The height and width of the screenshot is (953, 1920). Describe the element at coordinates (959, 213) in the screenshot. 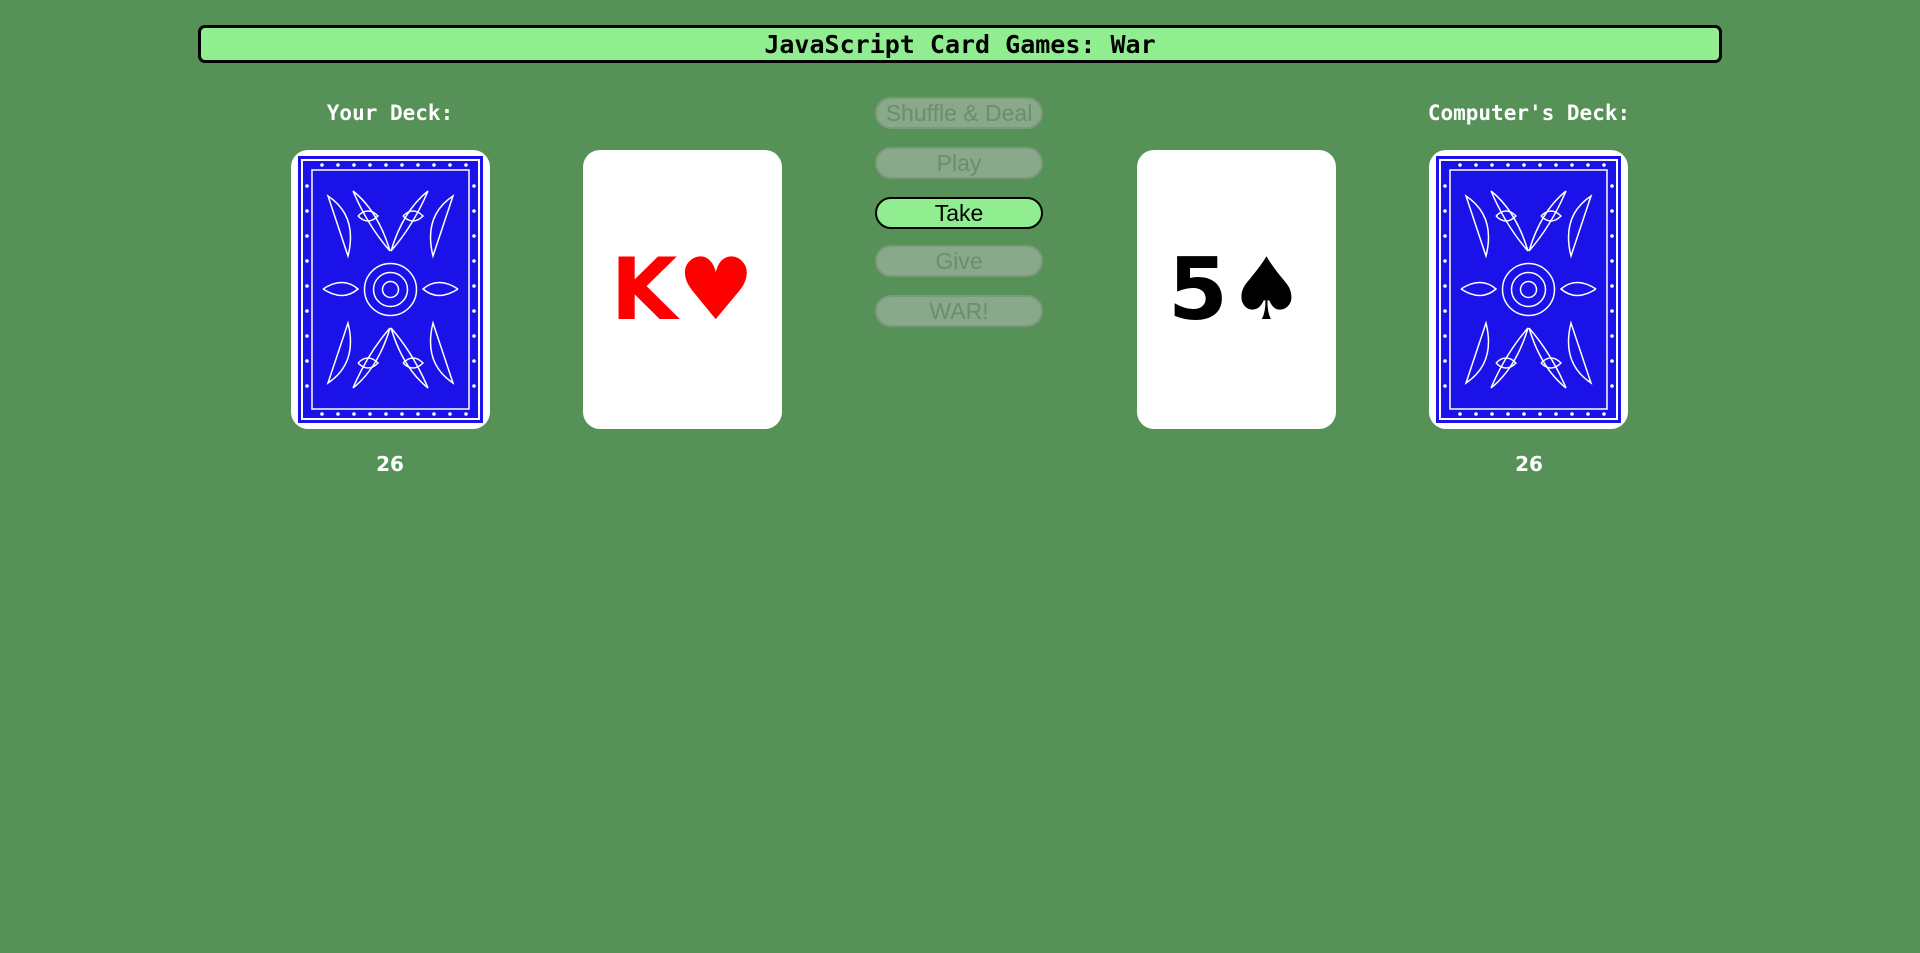

I see `take-button: Take` at that location.